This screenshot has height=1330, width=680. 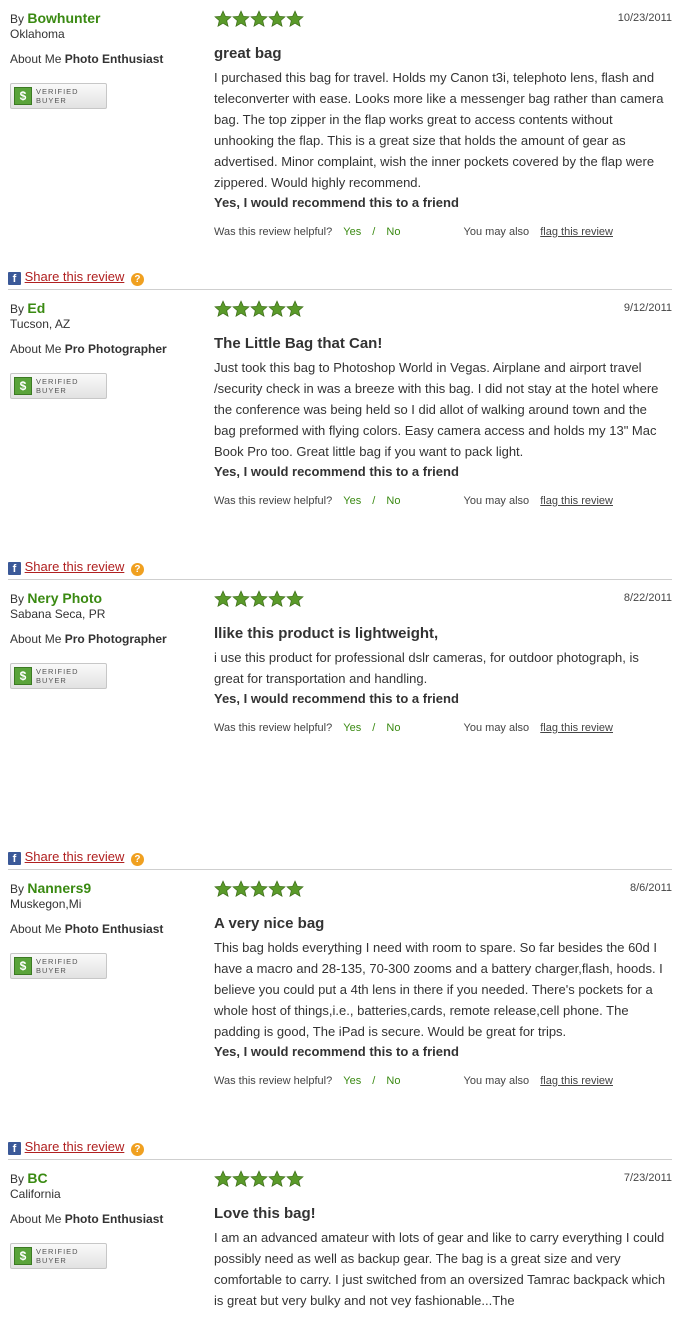 What do you see at coordinates (647, 598) in the screenshot?
I see `review-date: 8/22/2011` at bounding box center [647, 598].